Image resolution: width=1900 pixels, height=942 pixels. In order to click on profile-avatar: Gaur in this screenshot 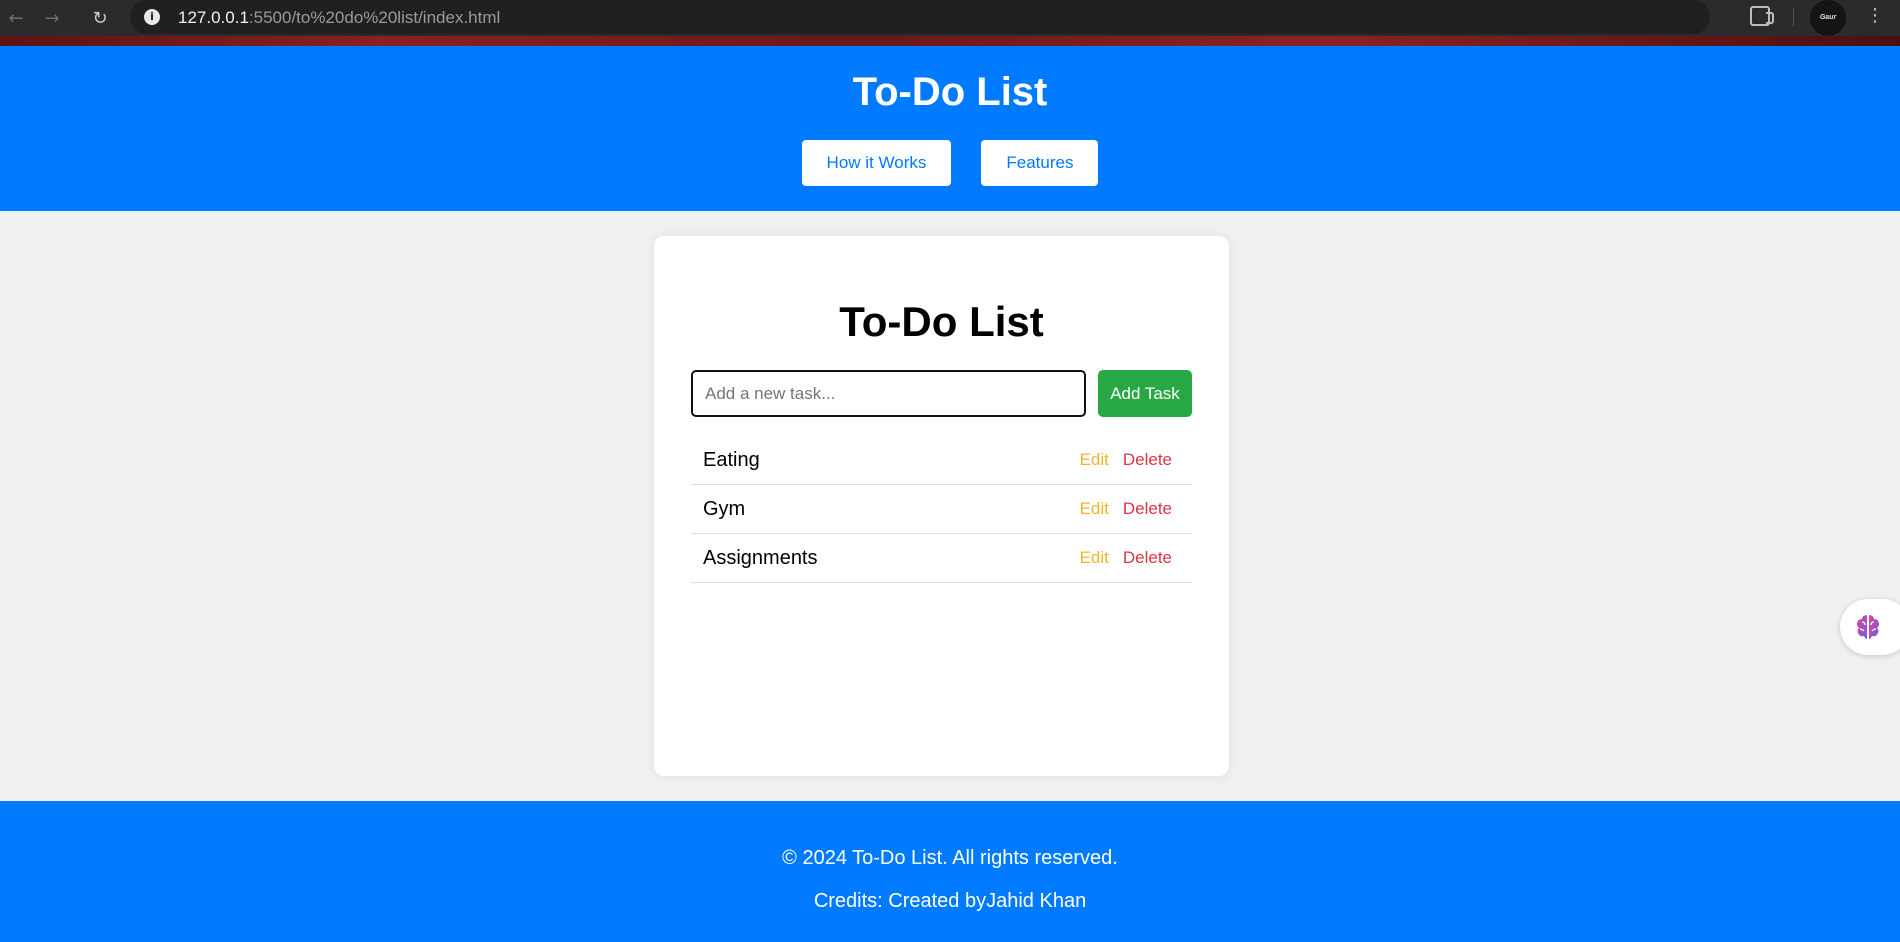, I will do `click(1828, 18)`.